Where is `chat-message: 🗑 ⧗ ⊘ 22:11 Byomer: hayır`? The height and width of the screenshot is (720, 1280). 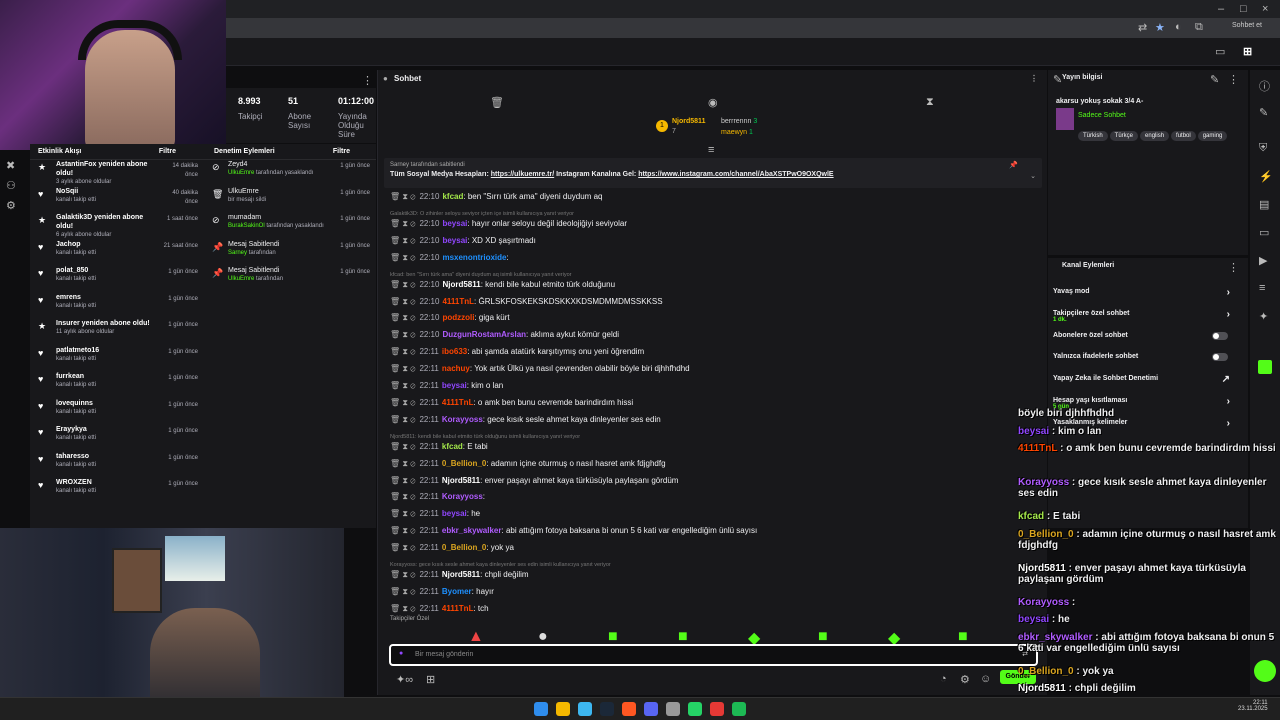 chat-message: 🗑 ⧗ ⊘ 22:11 Byomer: hayır is located at coordinates (715, 592).